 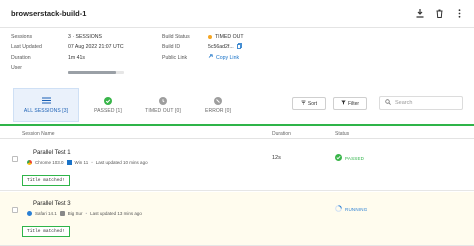 What do you see at coordinates (239, 46) in the screenshot?
I see `copy-icon` at bounding box center [239, 46].